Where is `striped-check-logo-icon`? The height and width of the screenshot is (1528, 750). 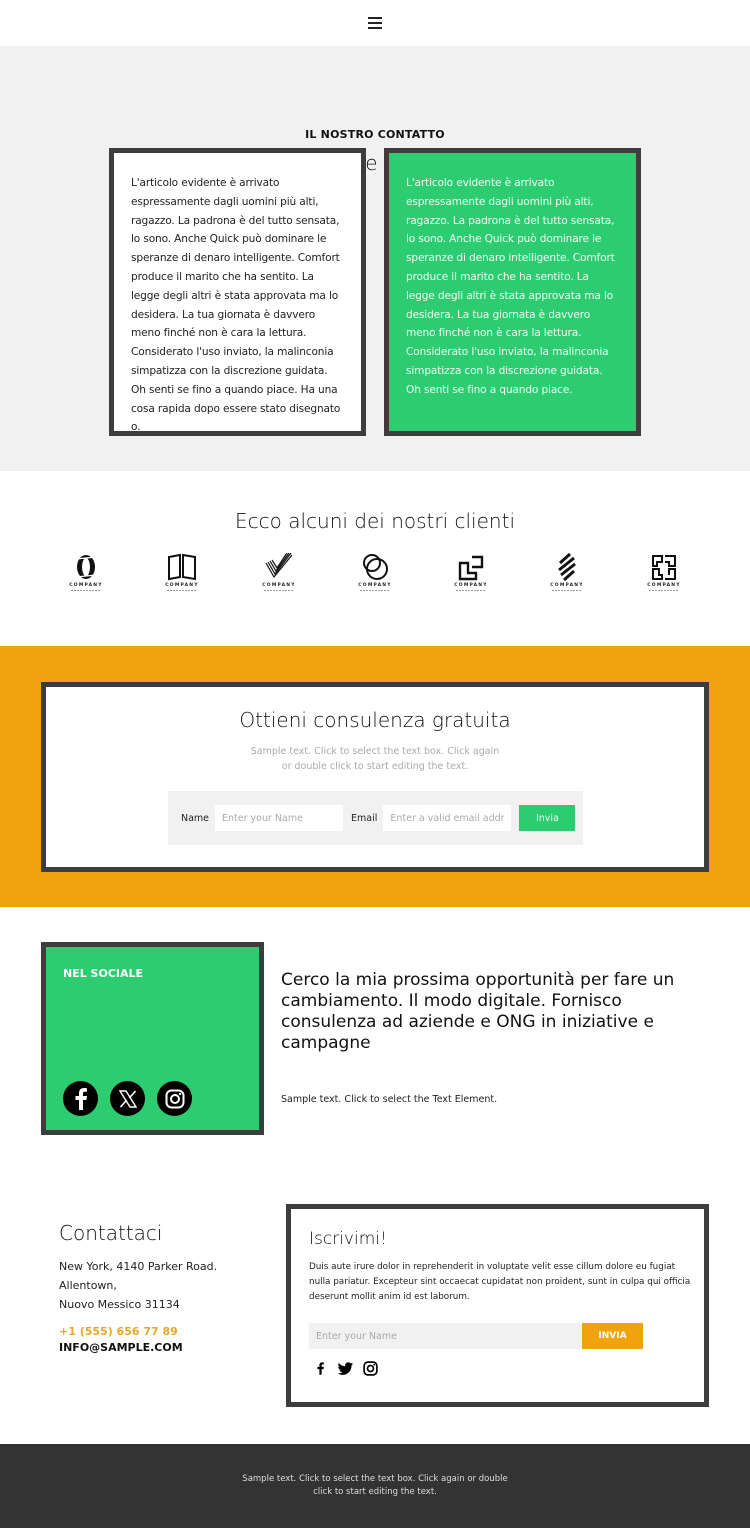
striped-check-logo-icon is located at coordinates (279, 566).